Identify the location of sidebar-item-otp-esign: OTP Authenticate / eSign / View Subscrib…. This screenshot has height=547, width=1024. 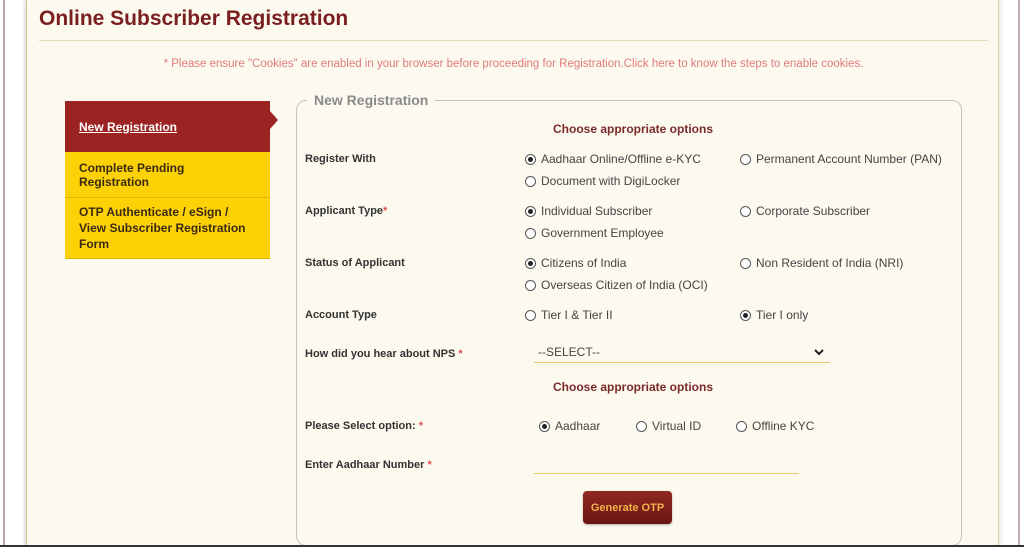
(167, 228).